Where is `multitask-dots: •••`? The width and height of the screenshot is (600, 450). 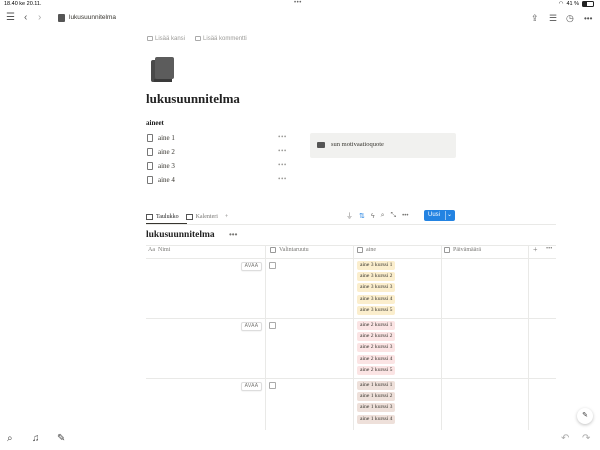
multitask-dots: ••• is located at coordinates (298, 3).